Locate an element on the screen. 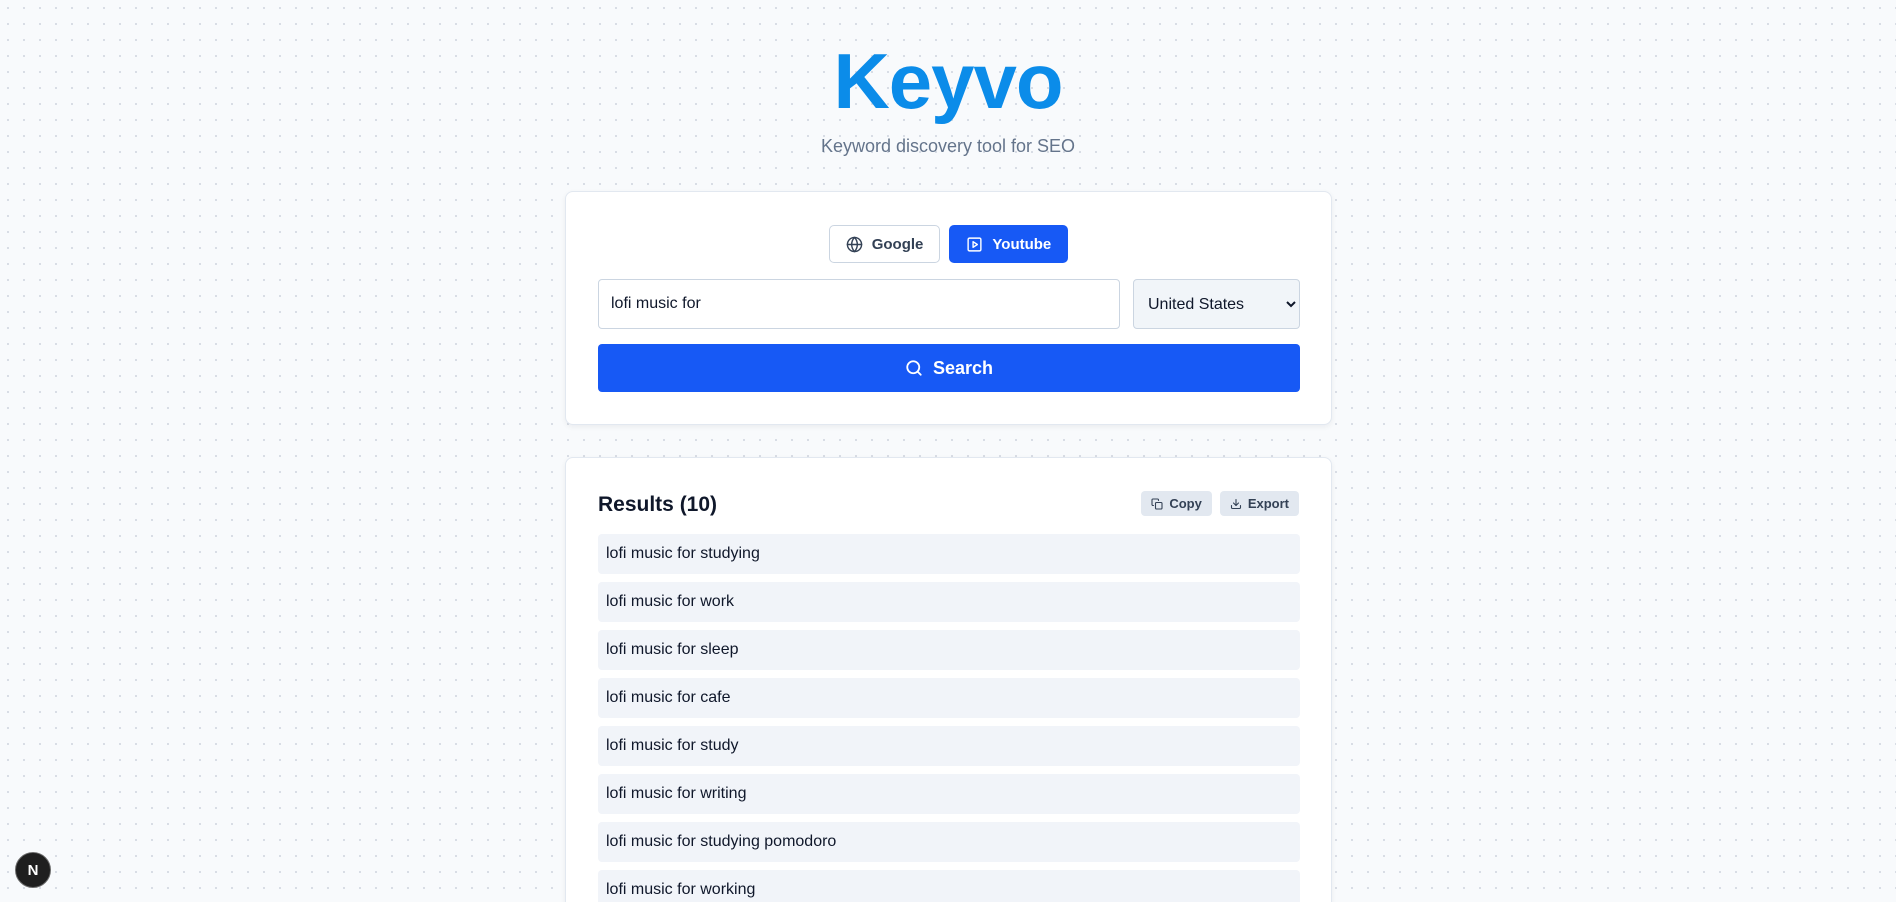  download-icon is located at coordinates (1235, 503).